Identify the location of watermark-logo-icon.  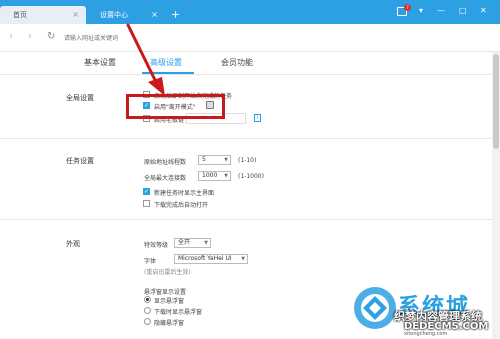
(375, 308).